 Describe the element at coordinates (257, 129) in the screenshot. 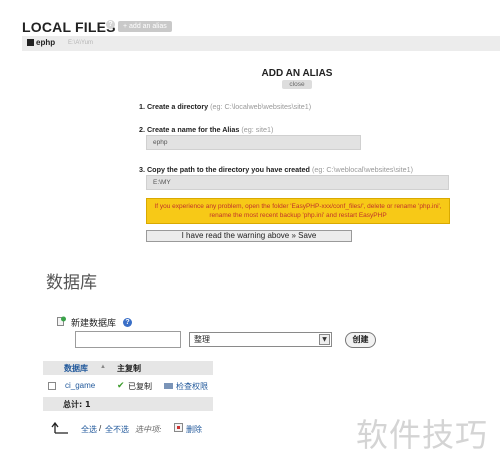

I see `step2-example: (eg: site1)` at that location.